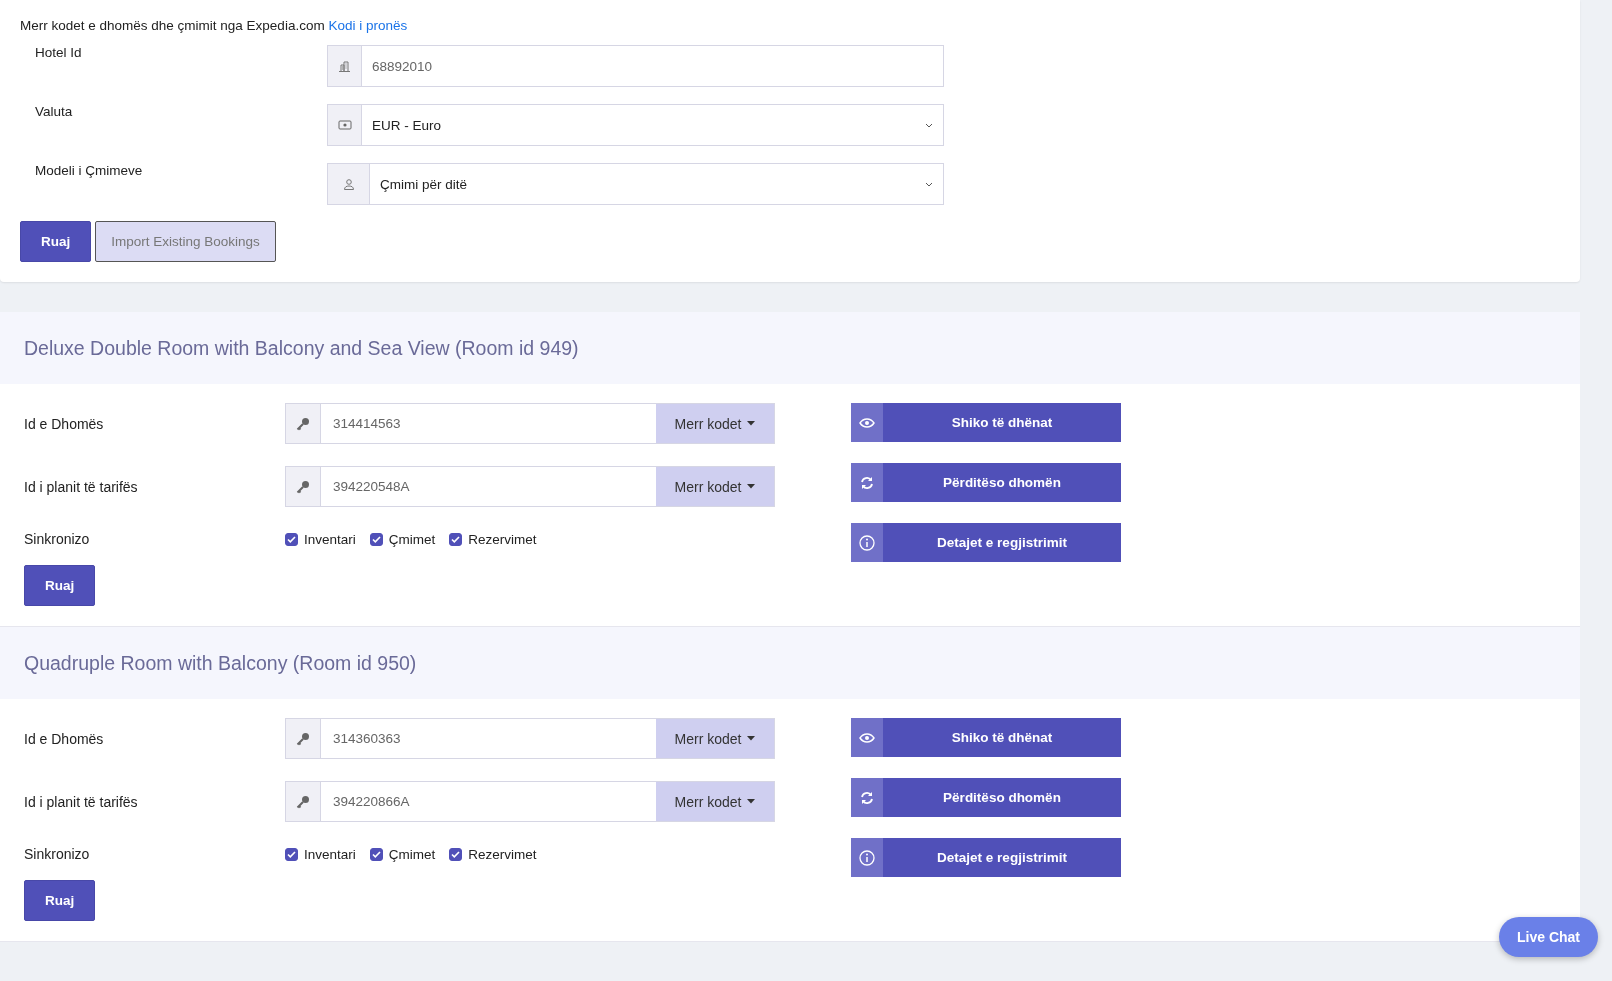 The width and height of the screenshot is (1612, 981). I want to click on field-value: 68892010, so click(402, 66).